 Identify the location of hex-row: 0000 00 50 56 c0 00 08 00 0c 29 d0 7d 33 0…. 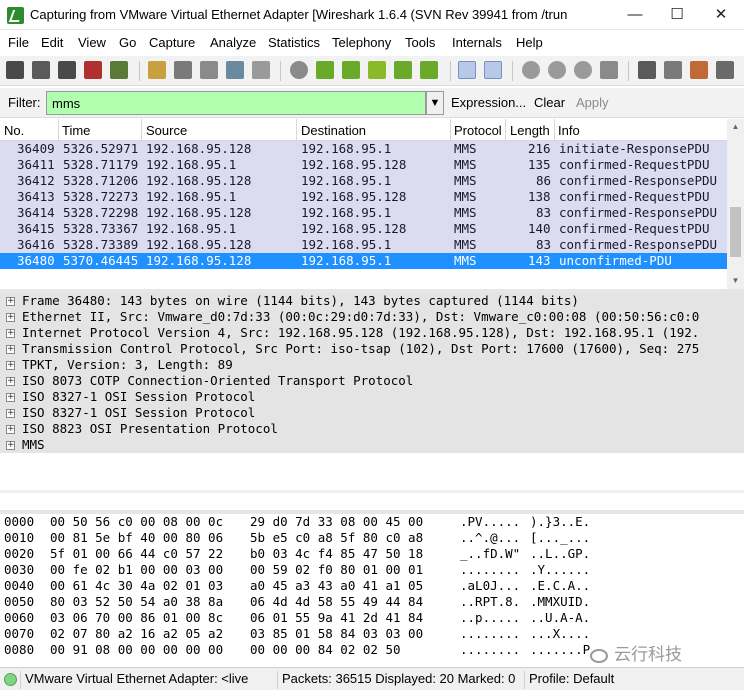
(372, 522).